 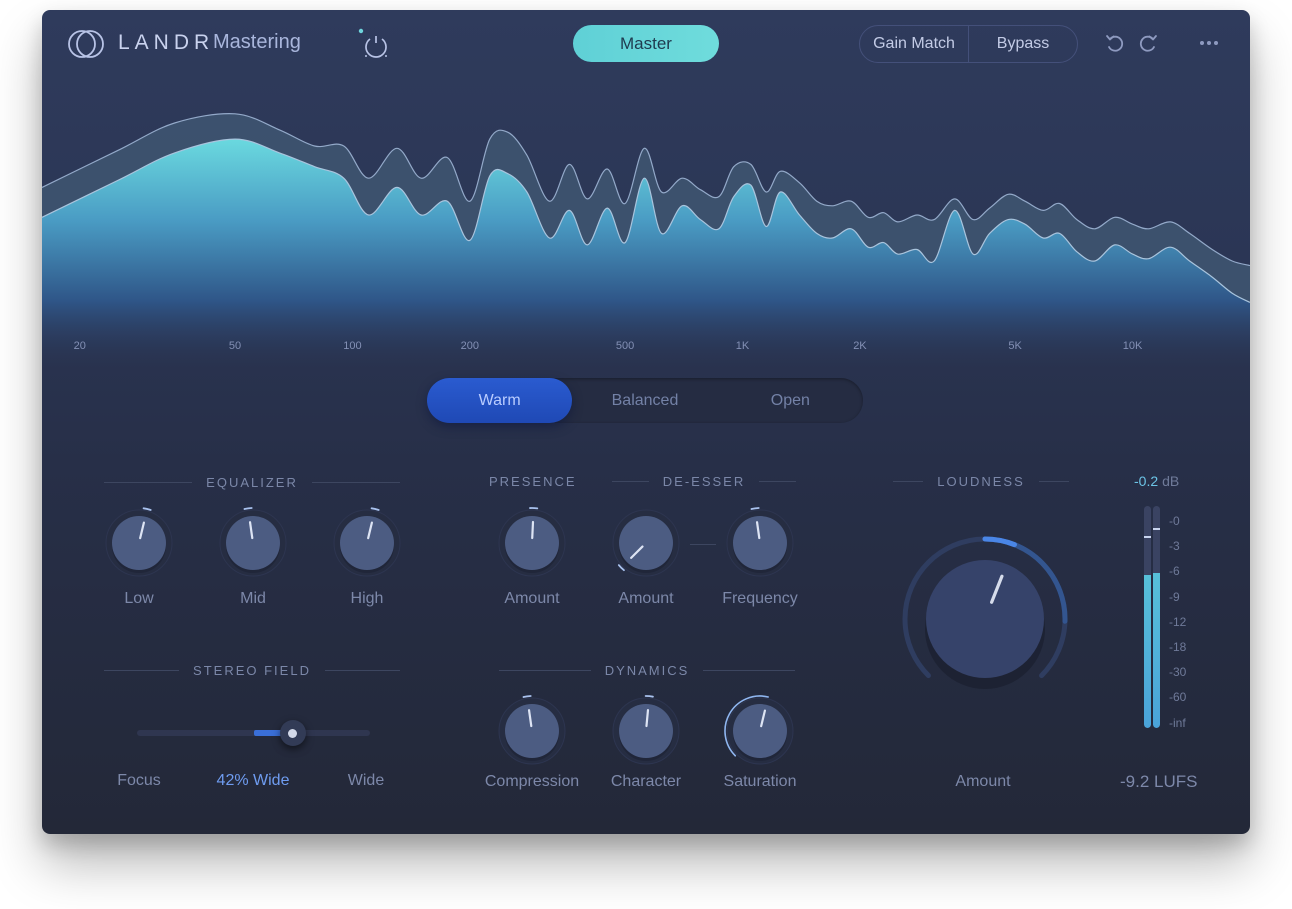 What do you see at coordinates (1209, 43) in the screenshot?
I see `more-horizontal-icon` at bounding box center [1209, 43].